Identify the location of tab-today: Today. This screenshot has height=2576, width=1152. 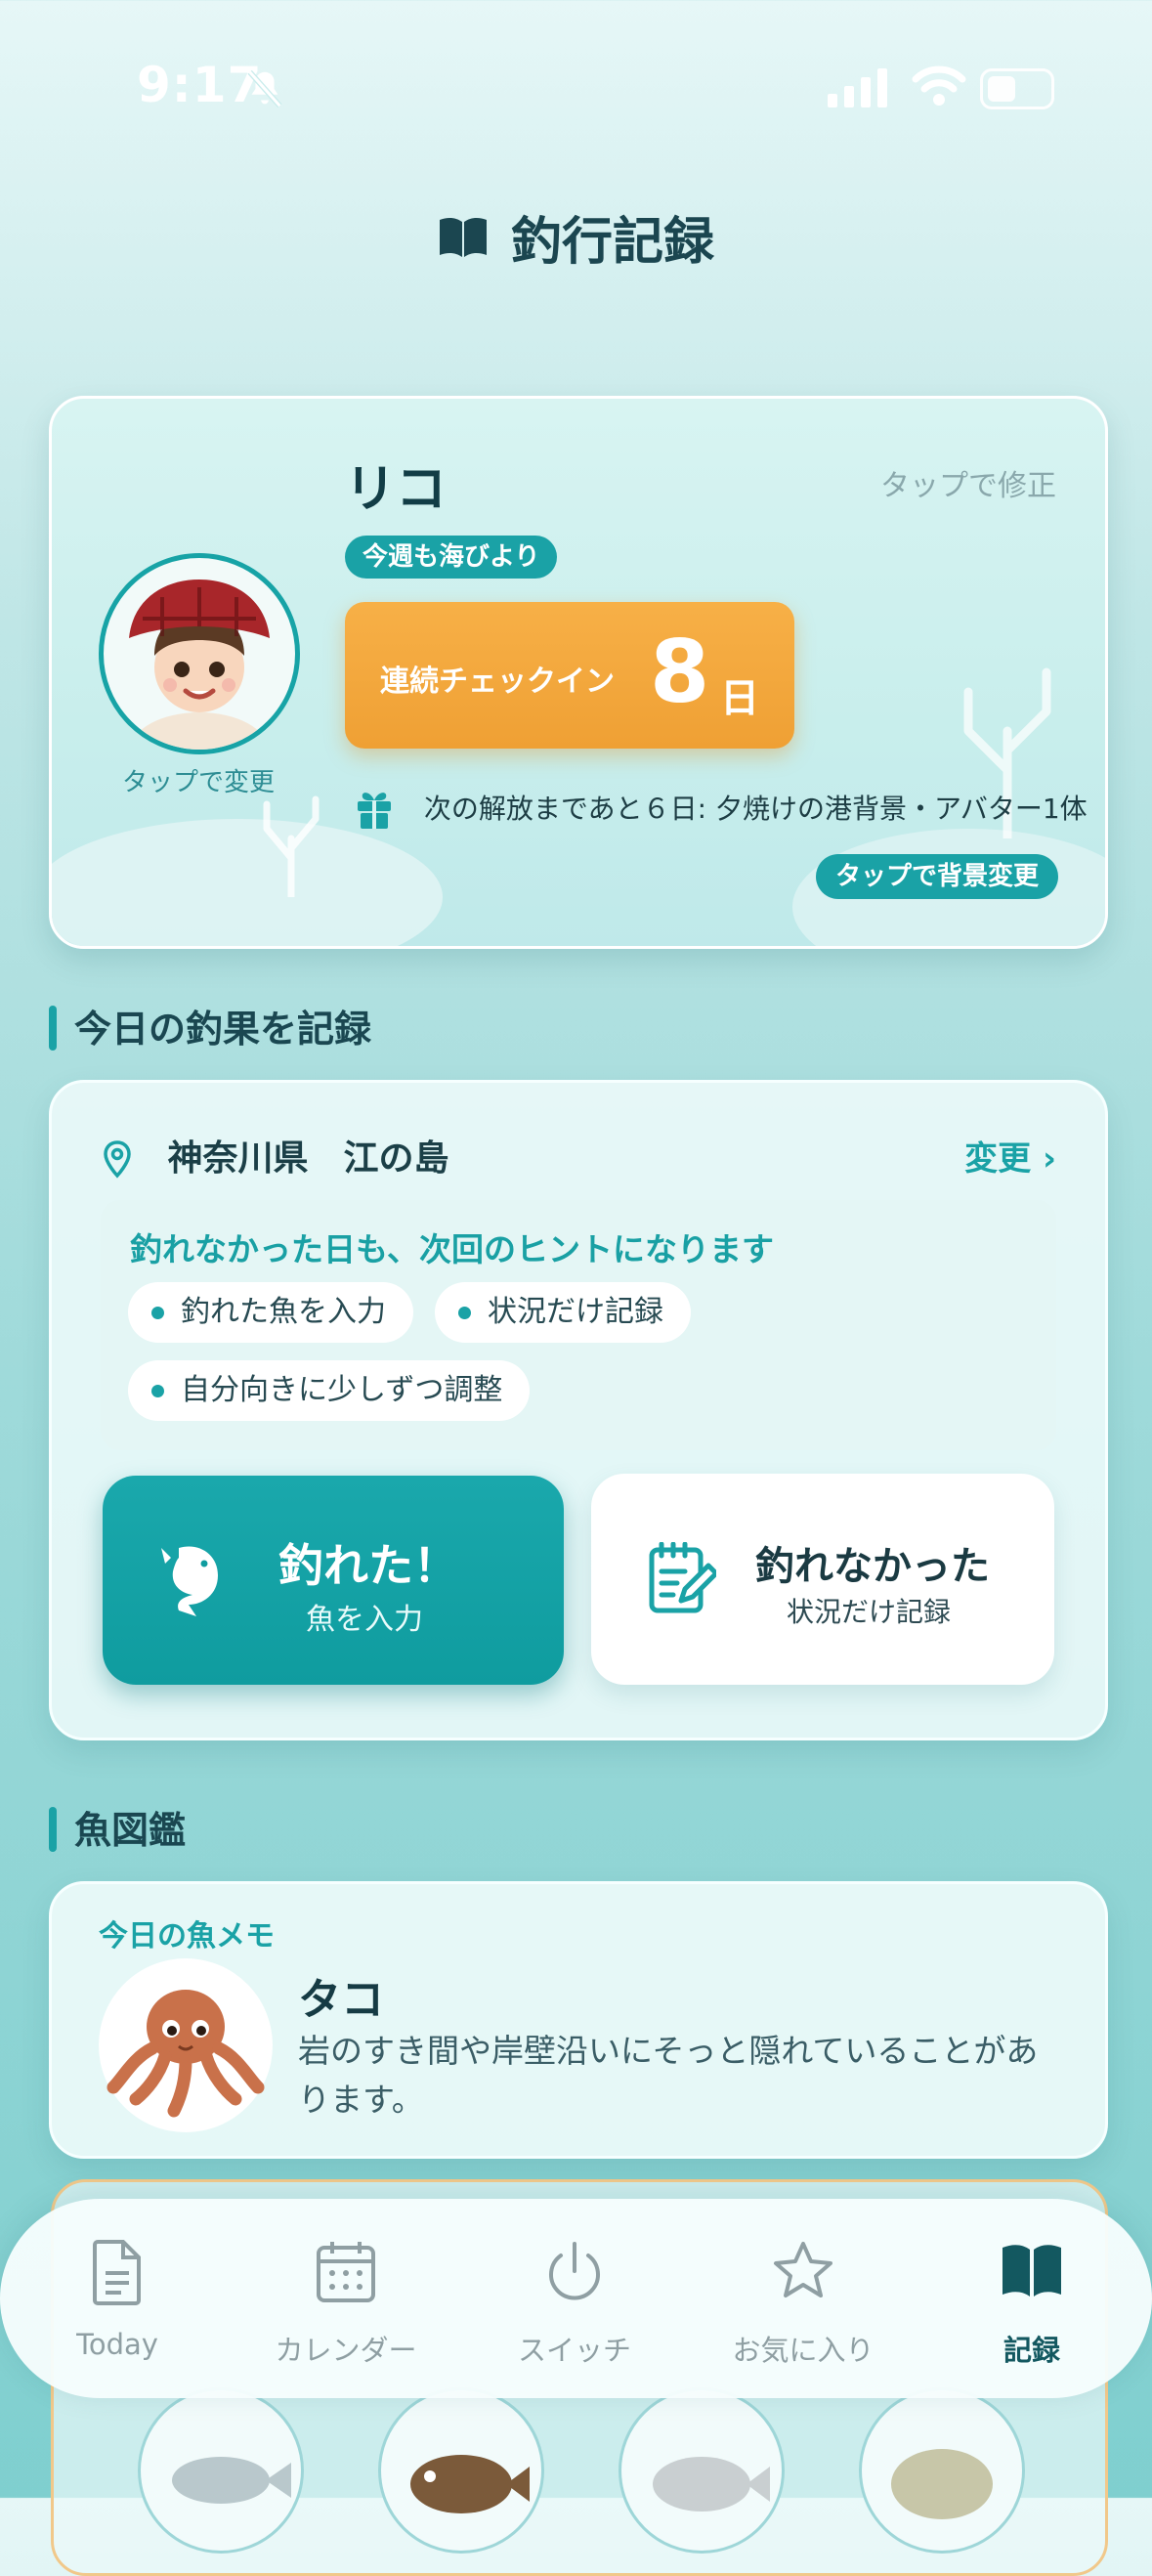
(117, 2300).